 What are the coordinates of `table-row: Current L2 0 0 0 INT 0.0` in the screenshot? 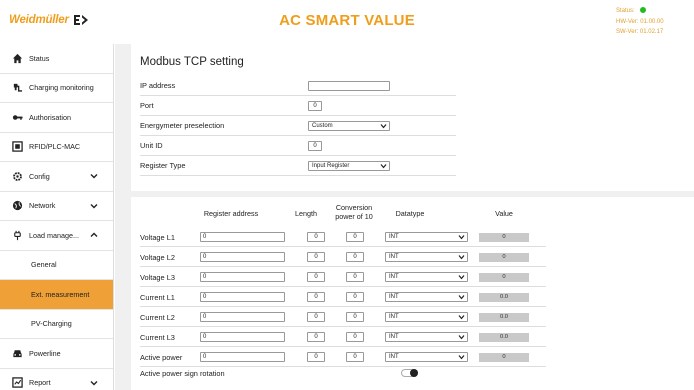 It's located at (343, 317).